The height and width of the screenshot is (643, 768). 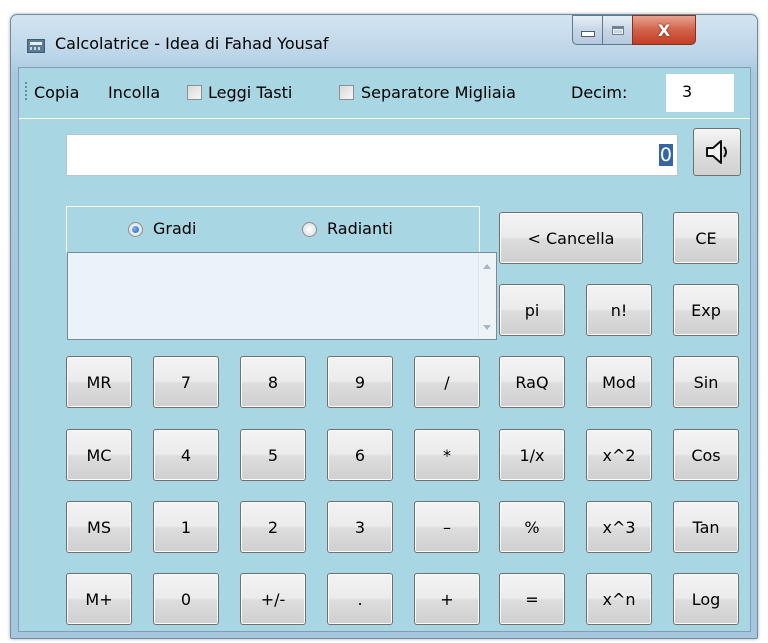 What do you see at coordinates (706, 527) in the screenshot?
I see `tangent-button: Tan` at bounding box center [706, 527].